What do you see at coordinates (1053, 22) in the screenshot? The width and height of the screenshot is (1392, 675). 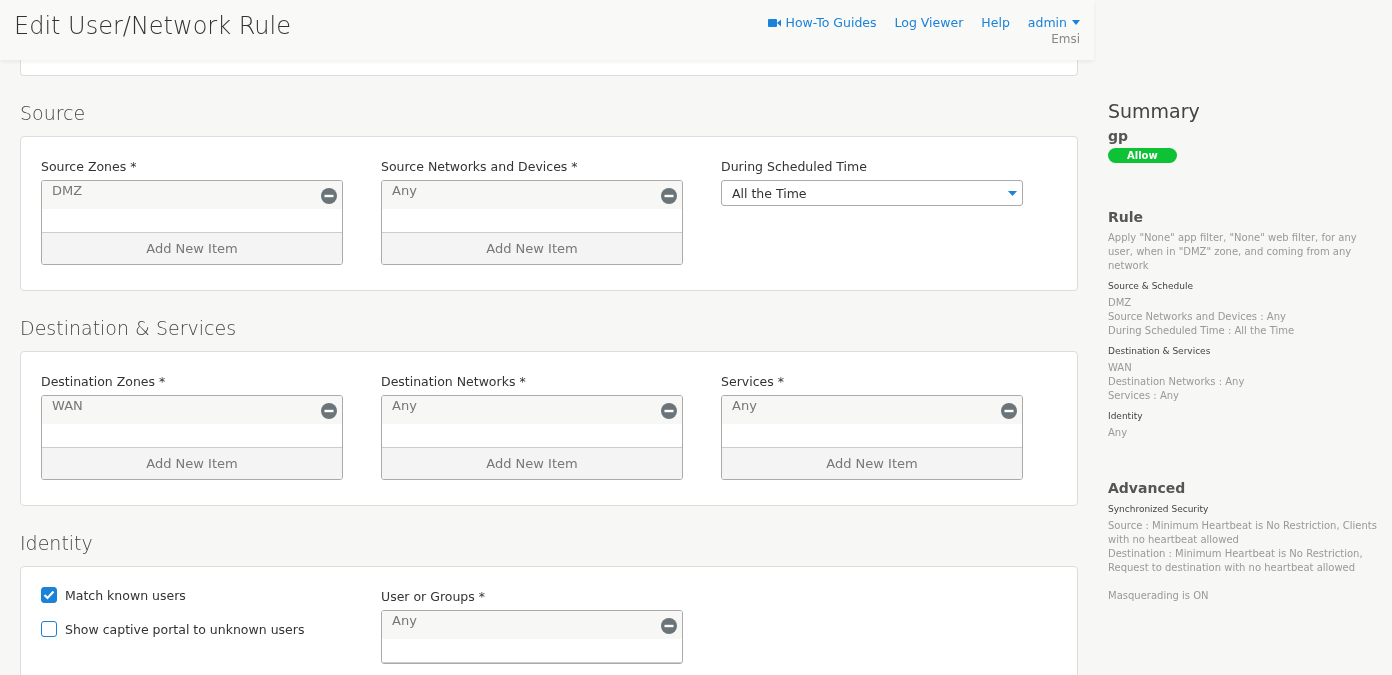 I see `user-menu: admin` at bounding box center [1053, 22].